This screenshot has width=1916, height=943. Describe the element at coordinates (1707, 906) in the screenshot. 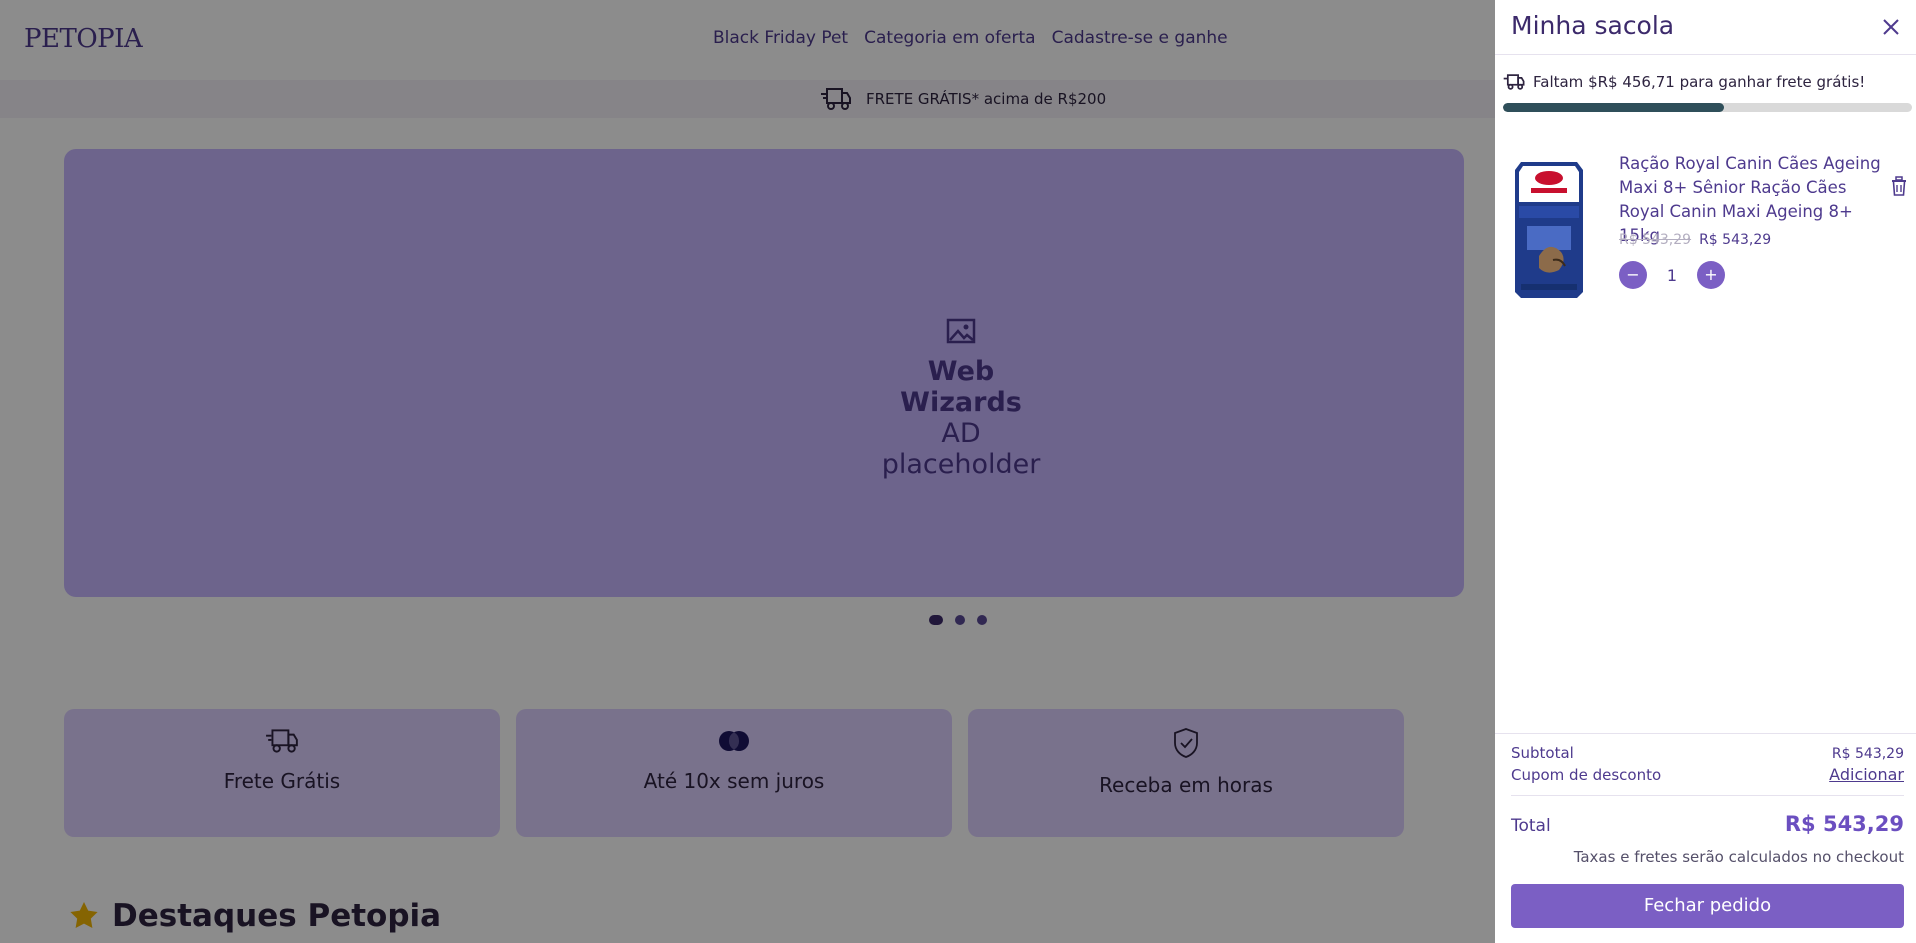

I see `checkout-button: Fechar pedido` at that location.